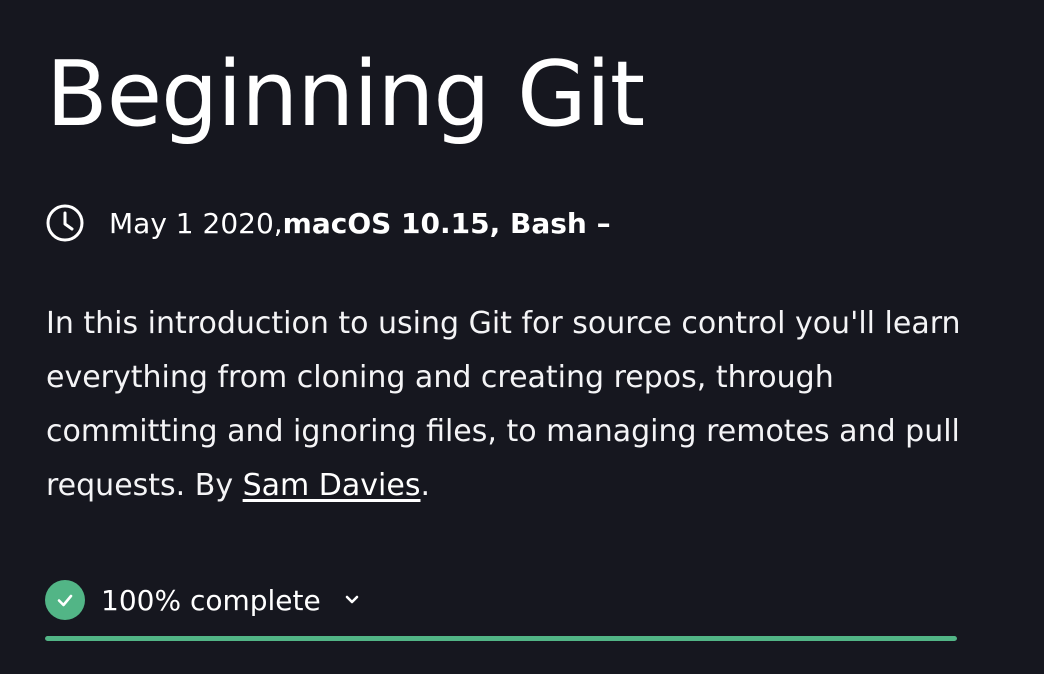  What do you see at coordinates (446, 223) in the screenshot?
I see `platforms: macOS 10.15, Bash –` at bounding box center [446, 223].